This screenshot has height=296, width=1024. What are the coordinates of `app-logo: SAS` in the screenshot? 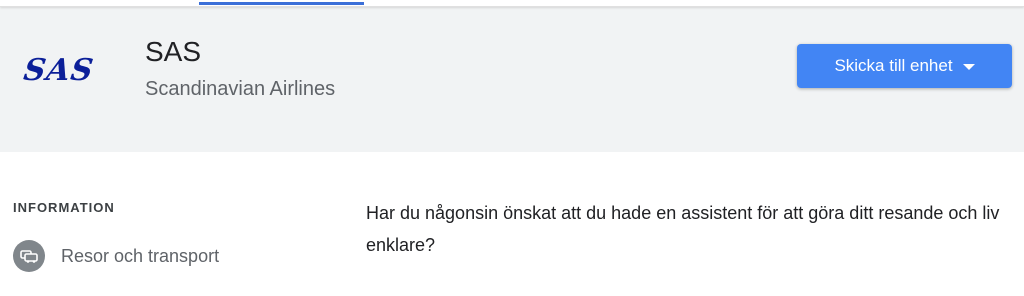 It's located at (60, 70).